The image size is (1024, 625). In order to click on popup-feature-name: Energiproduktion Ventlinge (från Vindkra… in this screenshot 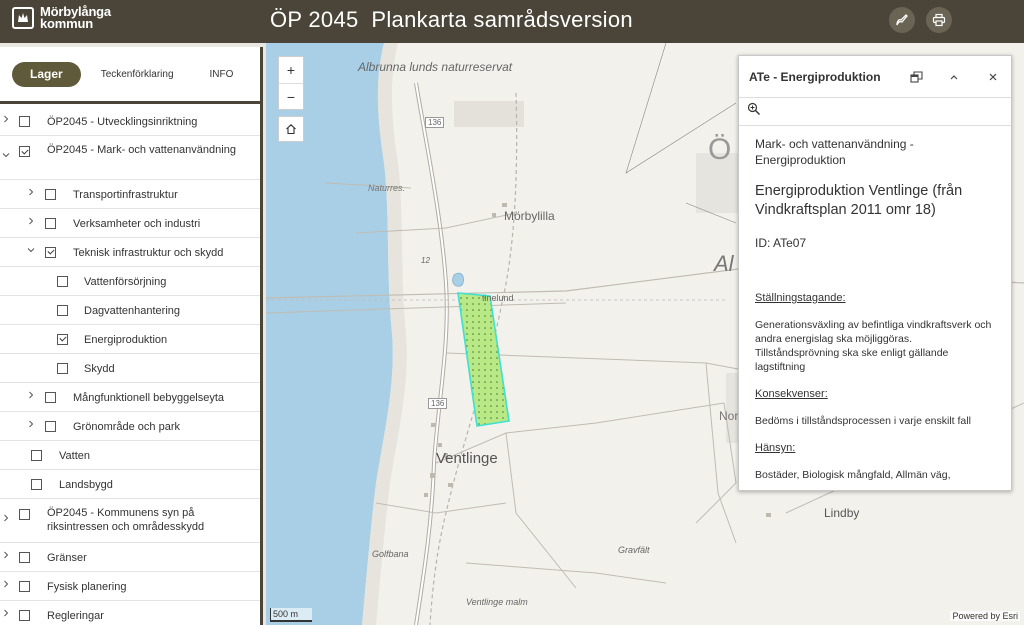, I will do `click(859, 200)`.